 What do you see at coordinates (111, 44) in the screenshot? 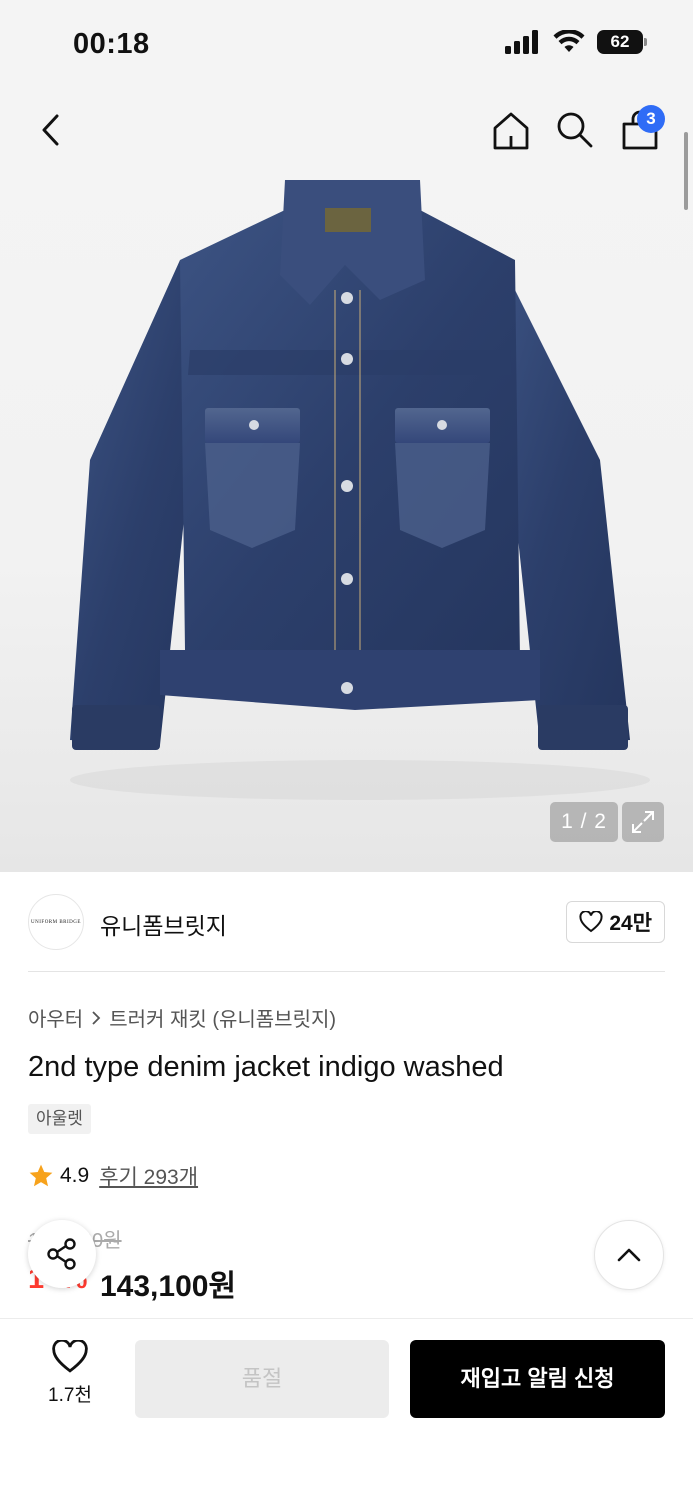
I see `status-time: 00:18` at bounding box center [111, 44].